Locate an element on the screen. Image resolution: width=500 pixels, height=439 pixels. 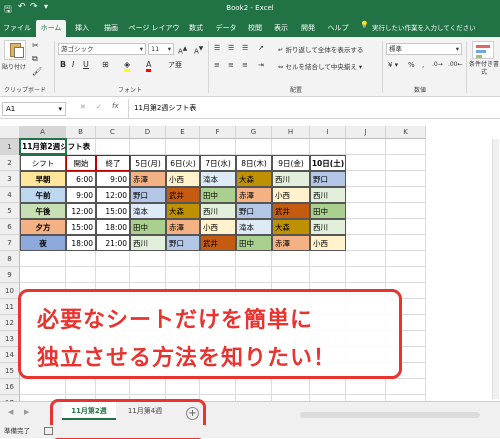
select-all-corner is located at coordinates (10, 132).